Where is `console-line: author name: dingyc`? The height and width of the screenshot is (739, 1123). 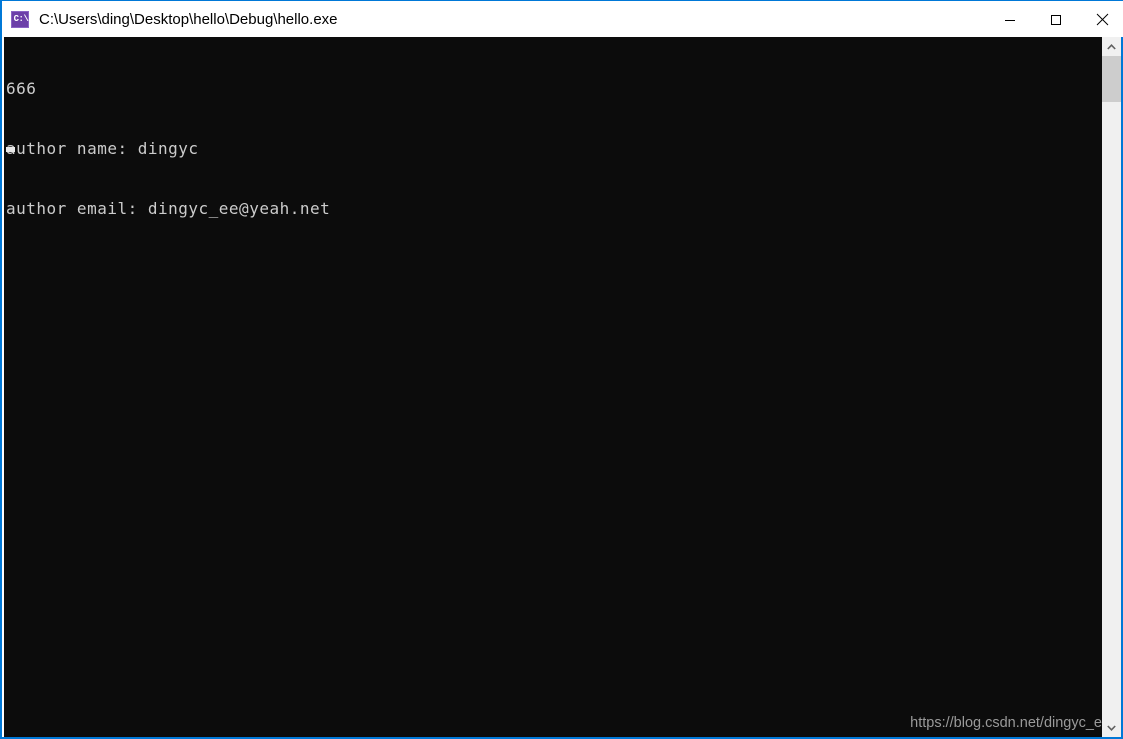
console-line: author name: dingyc is located at coordinates (102, 148).